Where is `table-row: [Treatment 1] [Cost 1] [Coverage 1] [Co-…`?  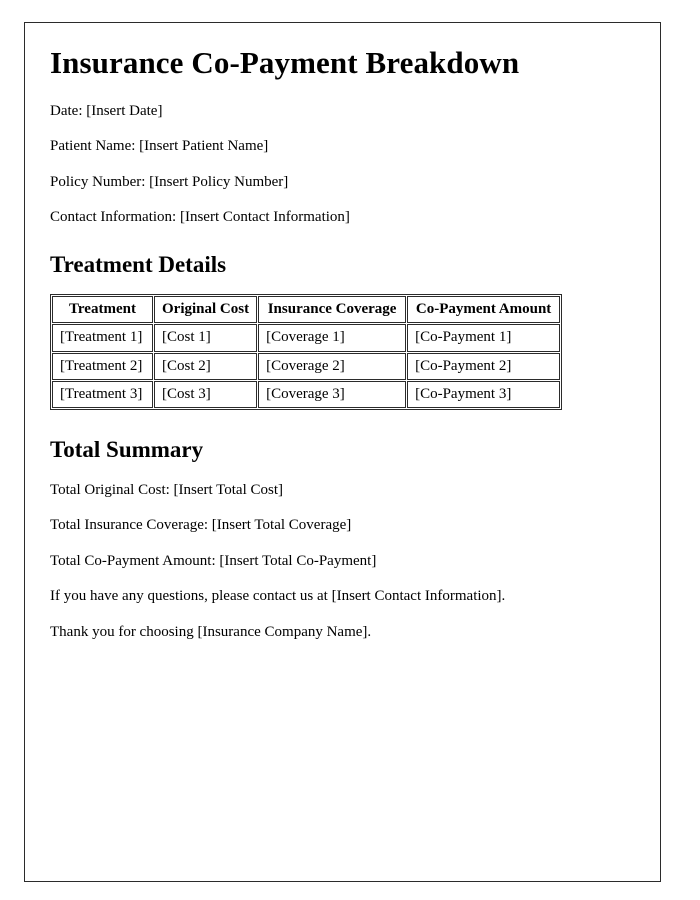
table-row: [Treatment 1] [Cost 1] [Coverage 1] [Co-… is located at coordinates (306, 338).